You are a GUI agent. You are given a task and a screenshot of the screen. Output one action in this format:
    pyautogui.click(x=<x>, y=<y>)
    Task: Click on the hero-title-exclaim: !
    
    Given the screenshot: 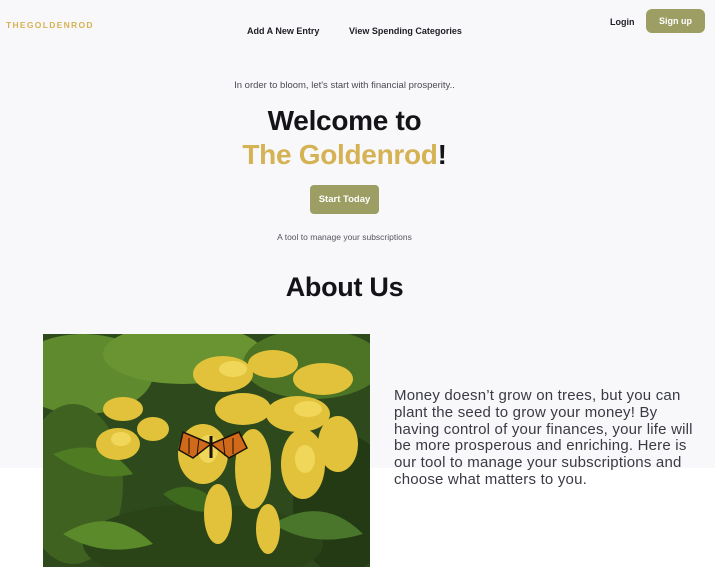 What is the action you would take?
    pyautogui.click(x=442, y=154)
    